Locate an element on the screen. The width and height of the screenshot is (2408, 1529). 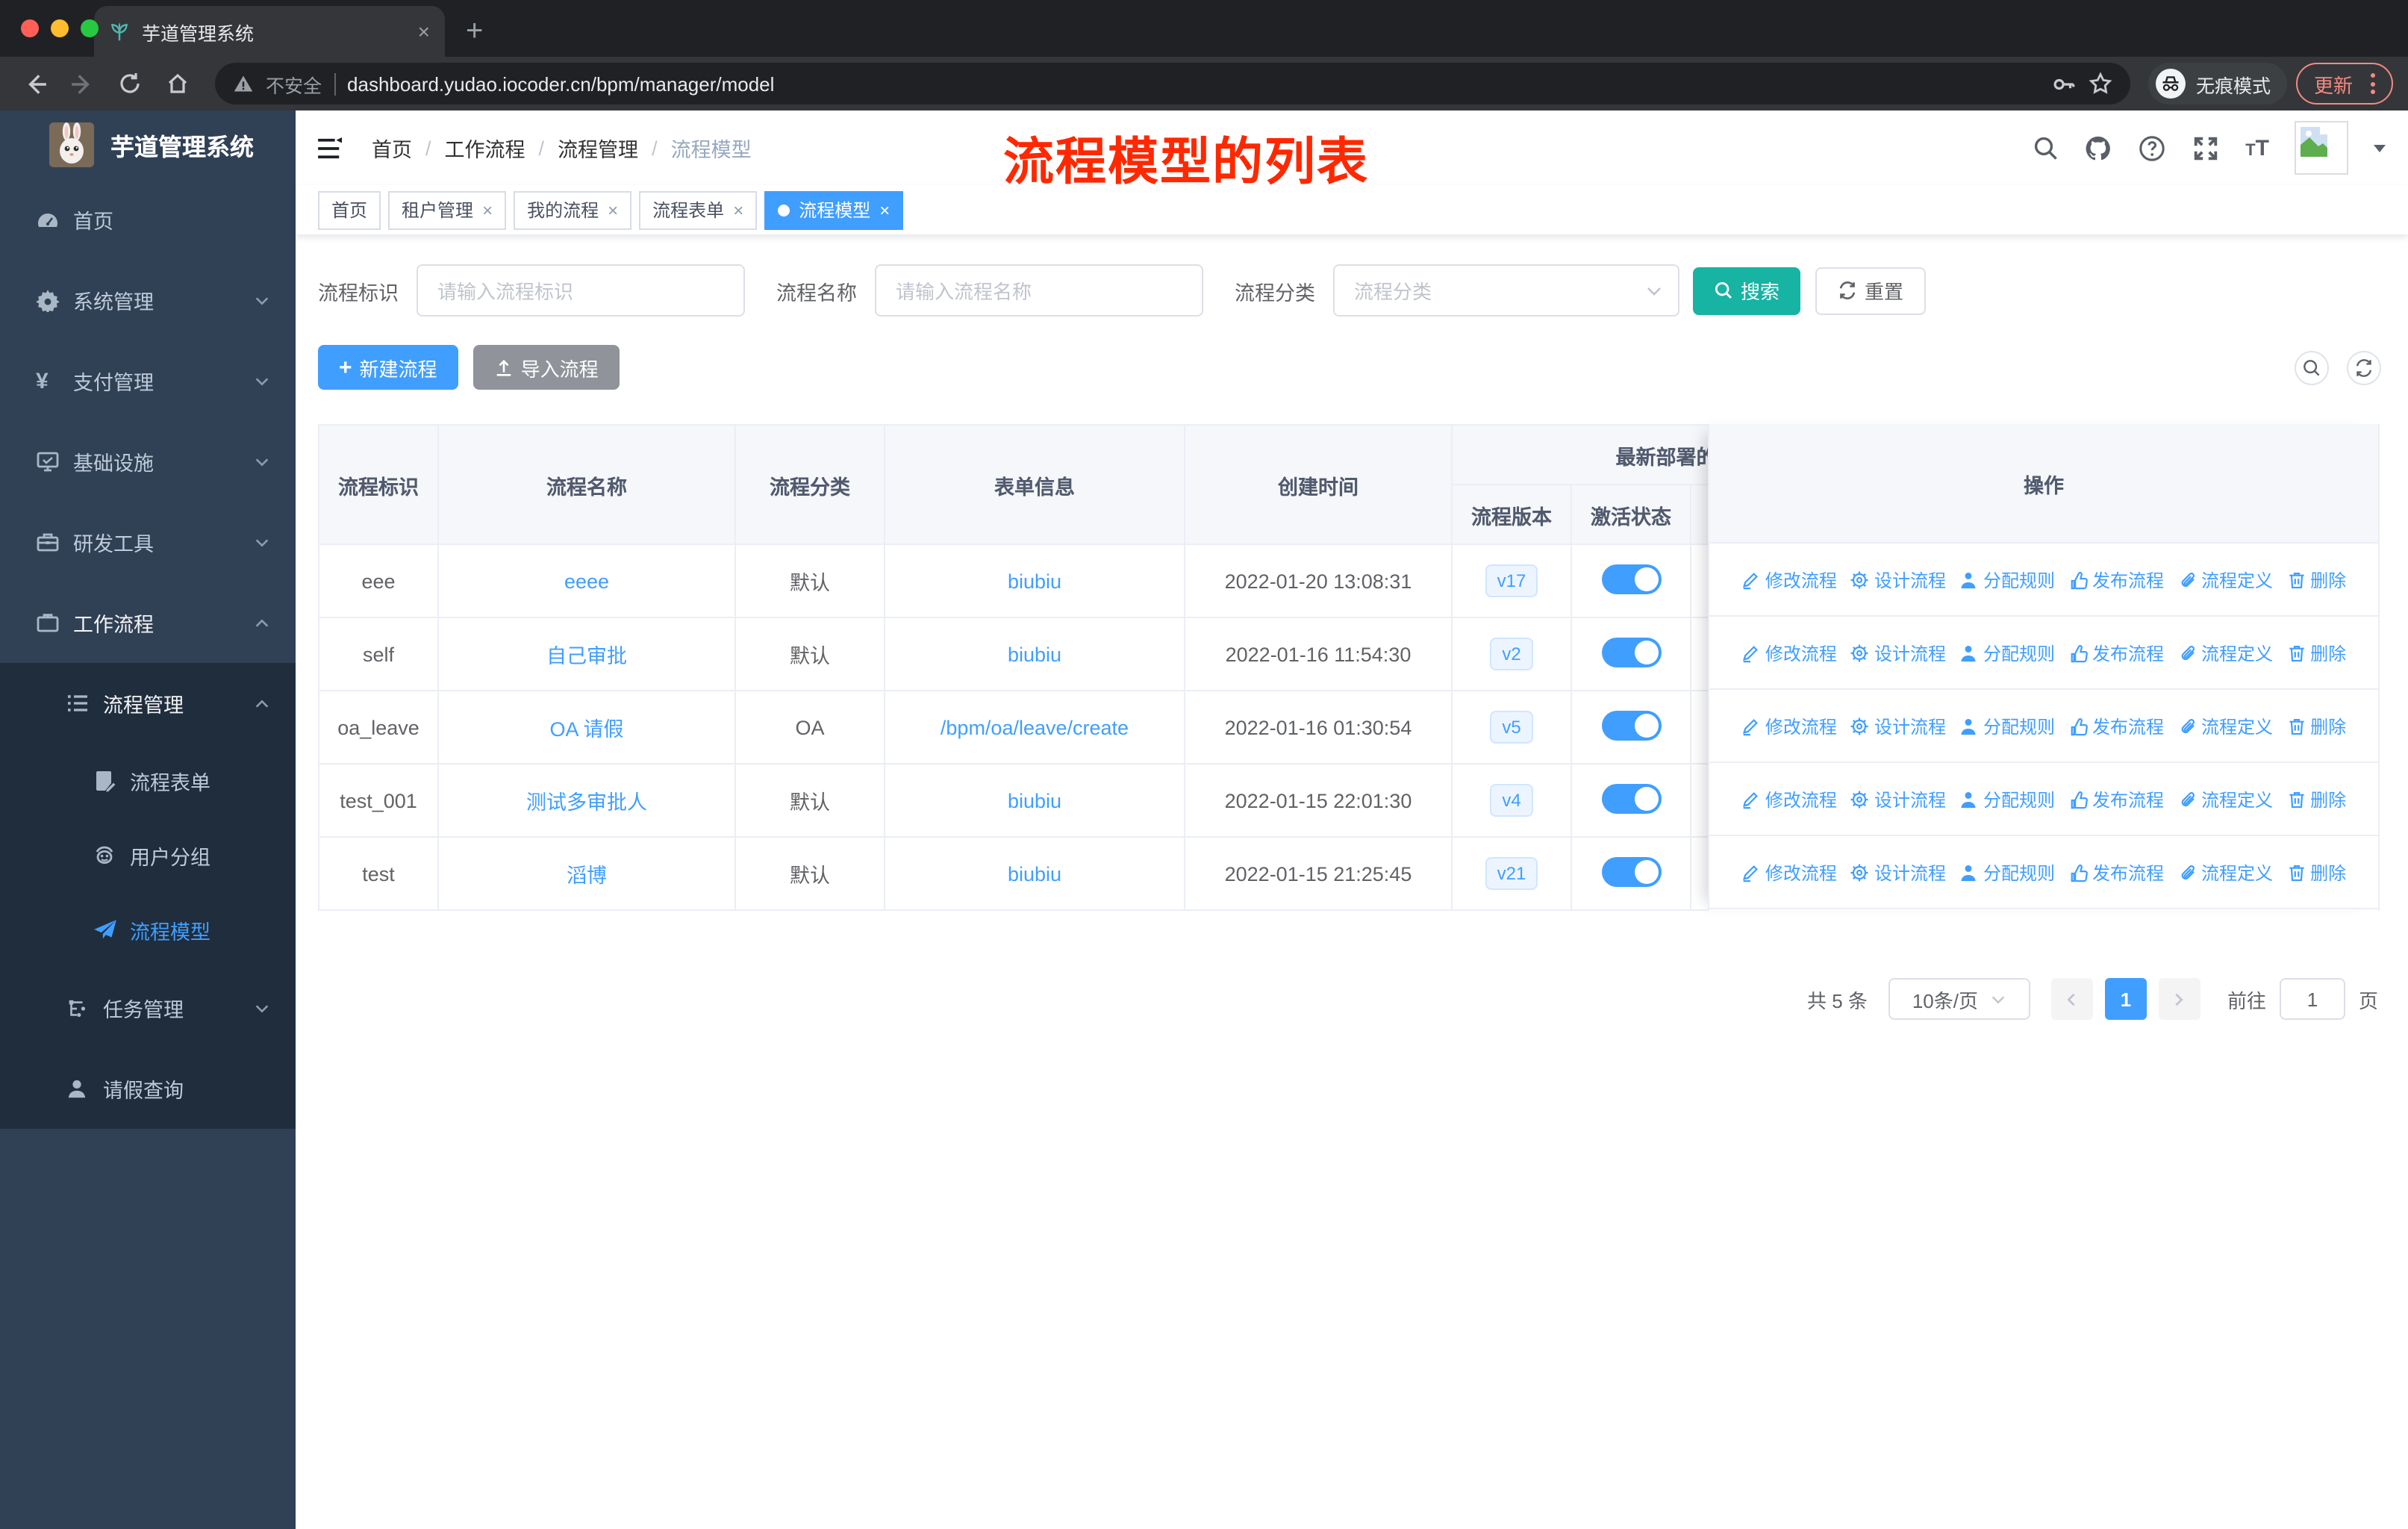
sidebar-item-dev: 研发工具 is located at coordinates (148, 542).